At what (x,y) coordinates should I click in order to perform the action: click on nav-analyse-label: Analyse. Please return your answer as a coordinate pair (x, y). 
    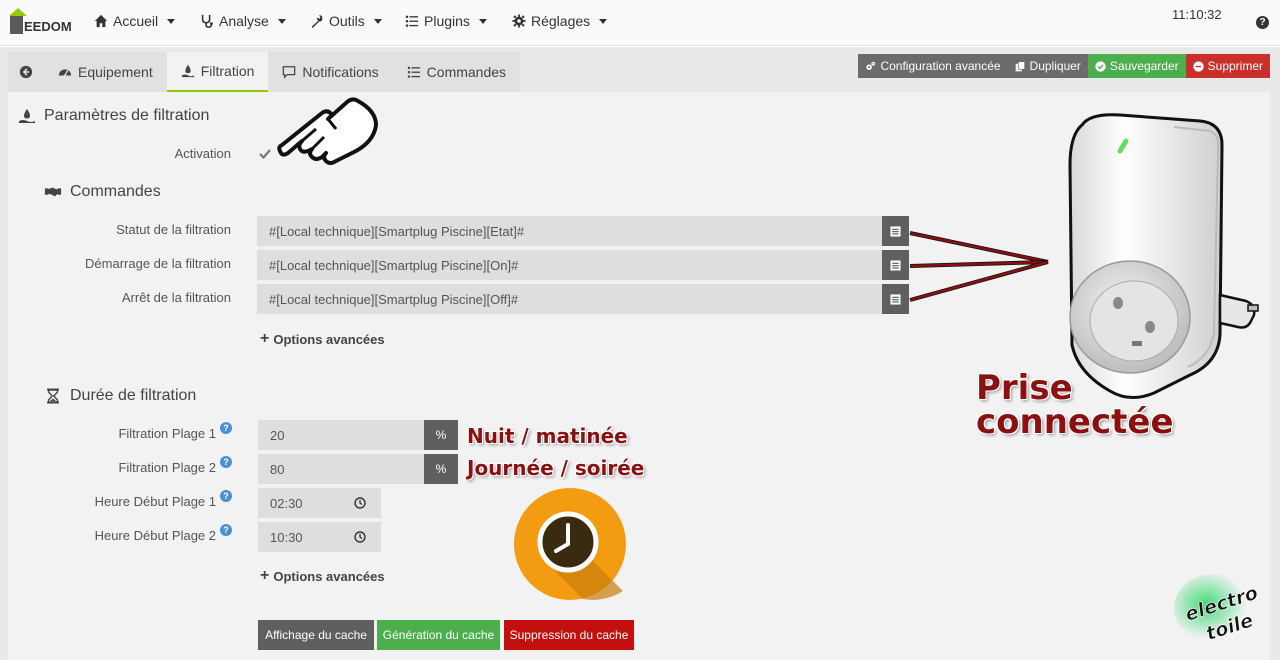
    Looking at the image, I should click on (244, 21).